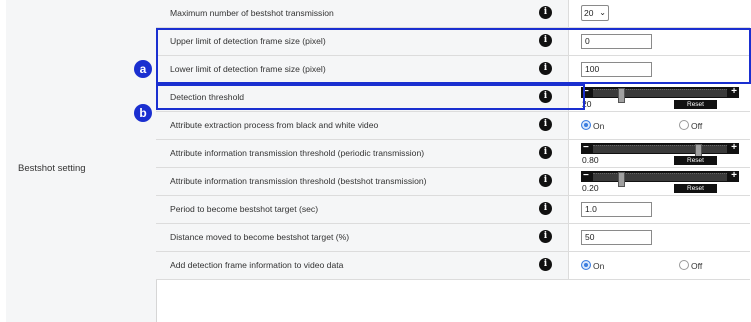 Image resolution: width=751 pixels, height=322 pixels. What do you see at coordinates (659, 237) in the screenshot?
I see `control-cell: 50` at bounding box center [659, 237].